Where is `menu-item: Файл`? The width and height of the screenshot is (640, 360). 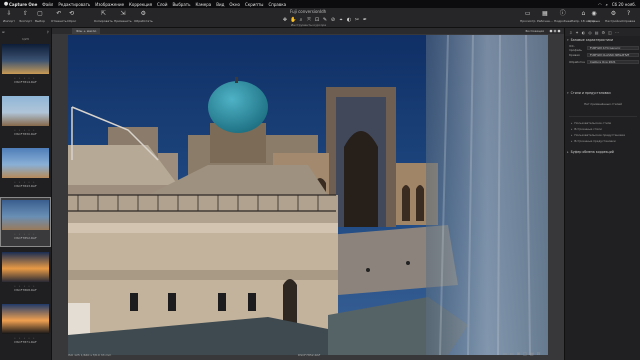
menu-item: Файл is located at coordinates (47, 4).